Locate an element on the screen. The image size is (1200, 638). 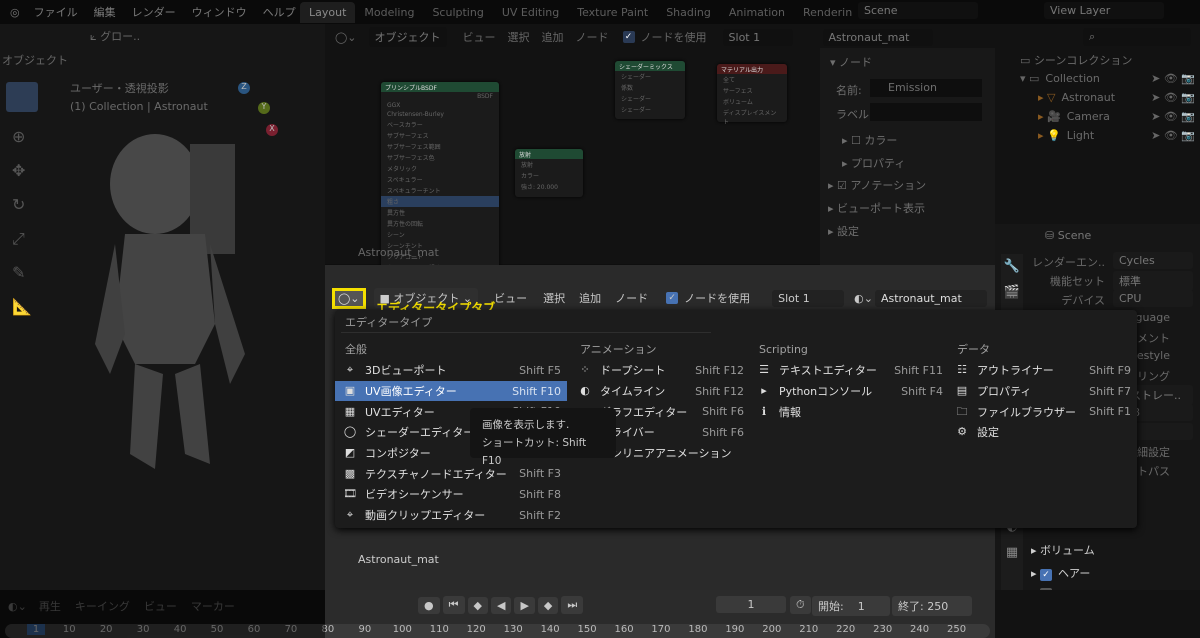
menu-1: 編集 is located at coordinates (105, 12).